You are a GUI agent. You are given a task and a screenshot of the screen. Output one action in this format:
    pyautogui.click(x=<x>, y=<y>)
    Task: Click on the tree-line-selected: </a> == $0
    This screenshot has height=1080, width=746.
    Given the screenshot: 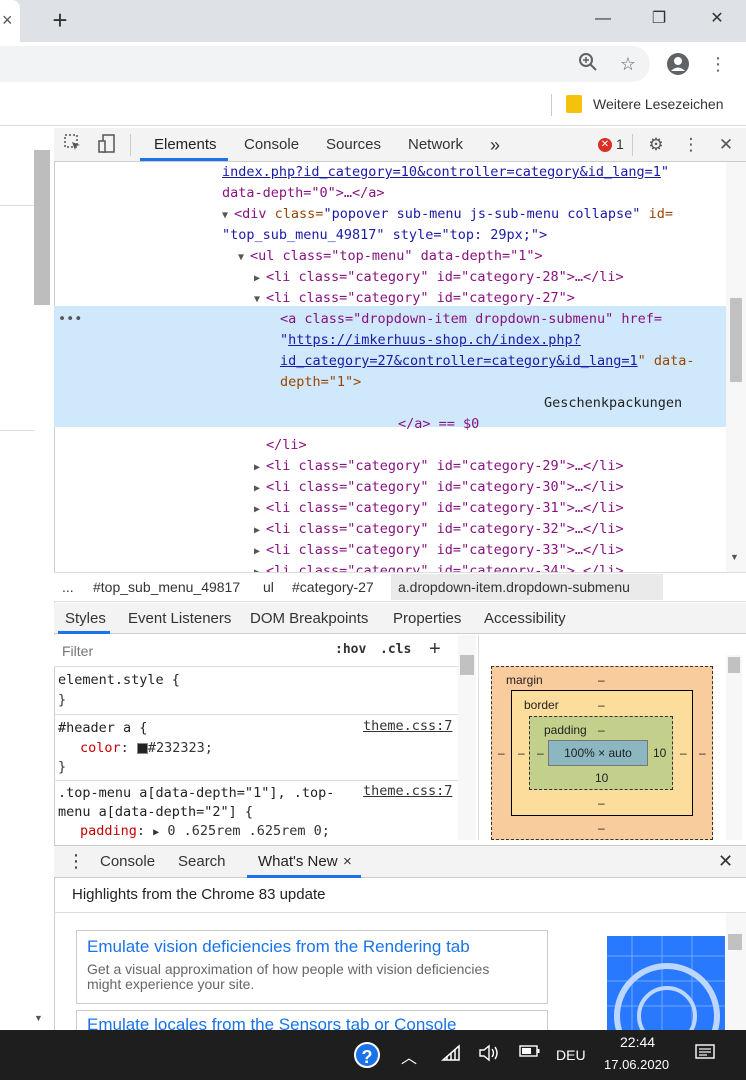 What is the action you would take?
    pyautogui.click(x=438, y=424)
    